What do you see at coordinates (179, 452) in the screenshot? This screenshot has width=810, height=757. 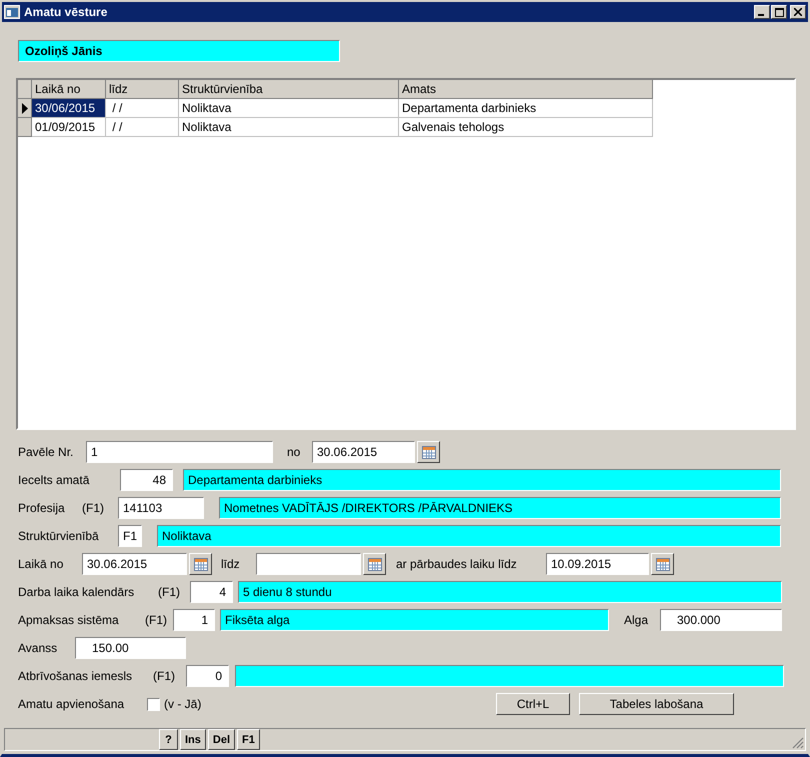 I see `order-number-field: 1` at bounding box center [179, 452].